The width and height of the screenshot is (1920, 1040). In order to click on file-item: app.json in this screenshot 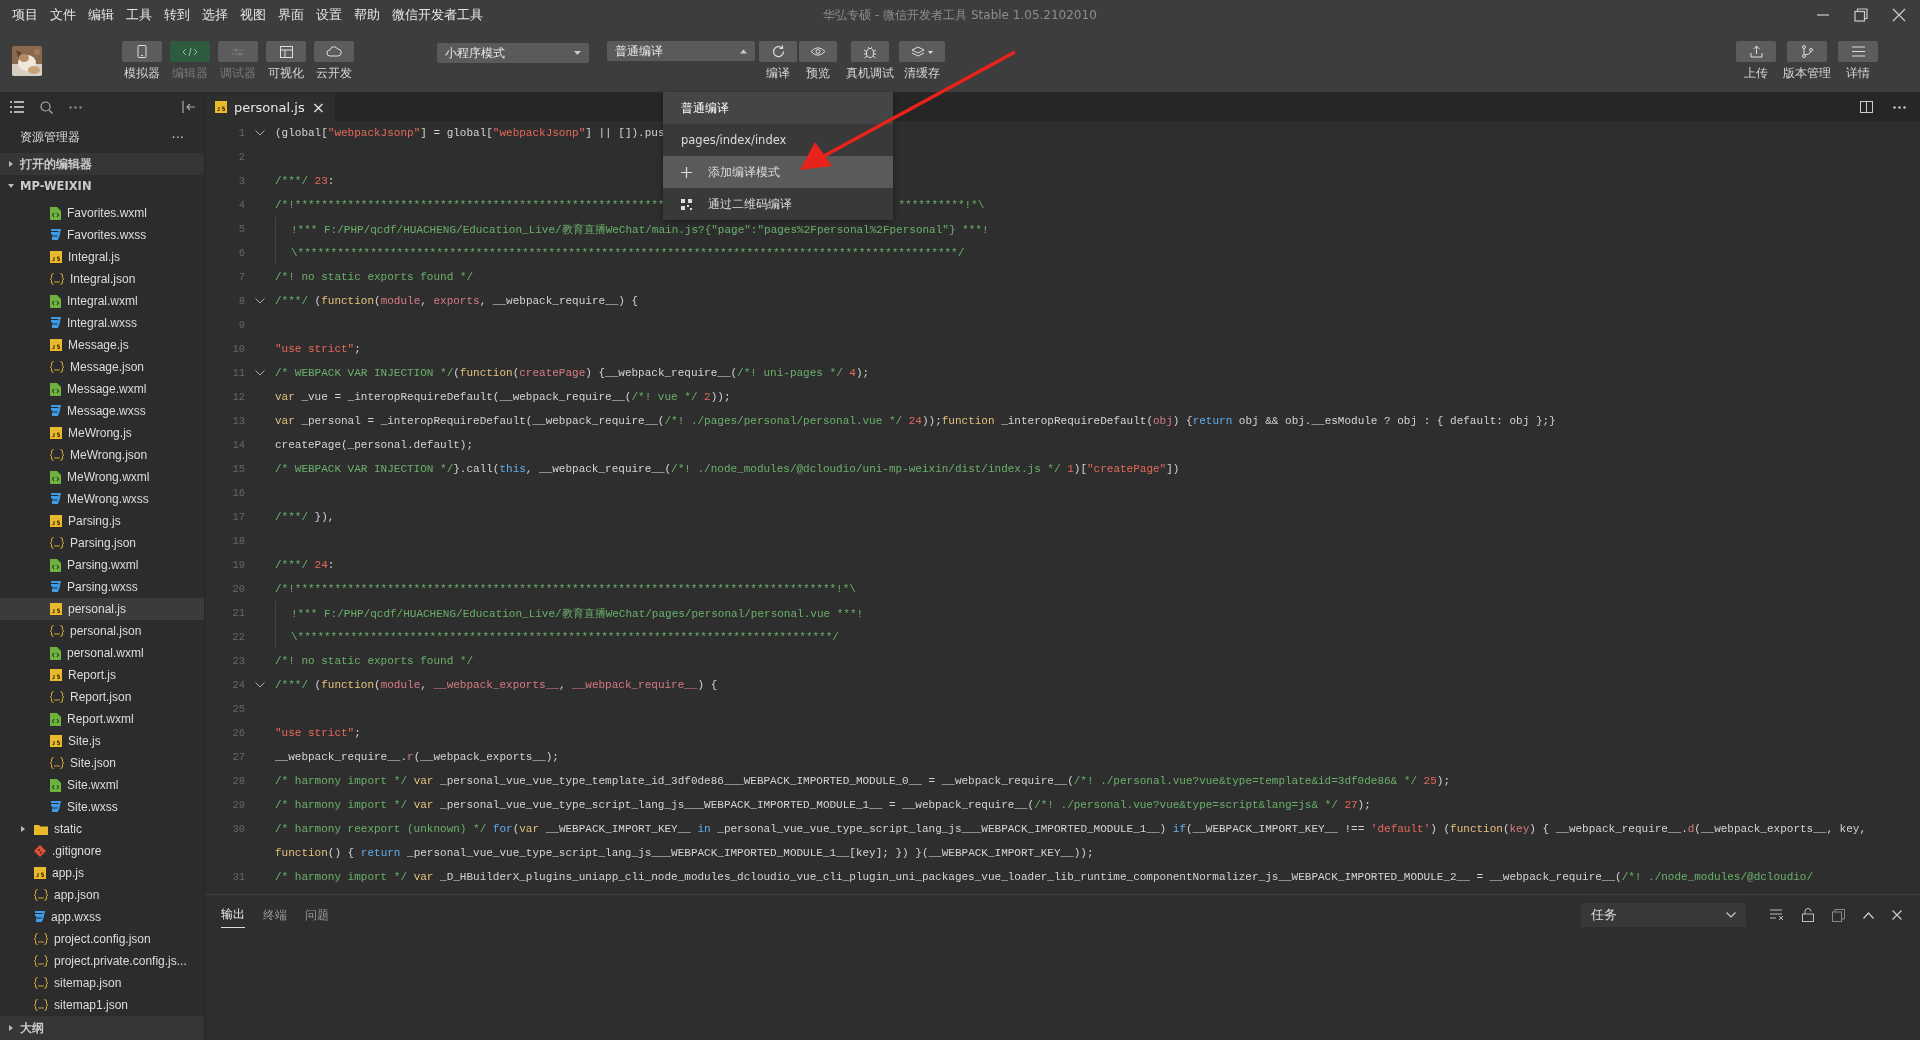, I will do `click(102, 895)`.